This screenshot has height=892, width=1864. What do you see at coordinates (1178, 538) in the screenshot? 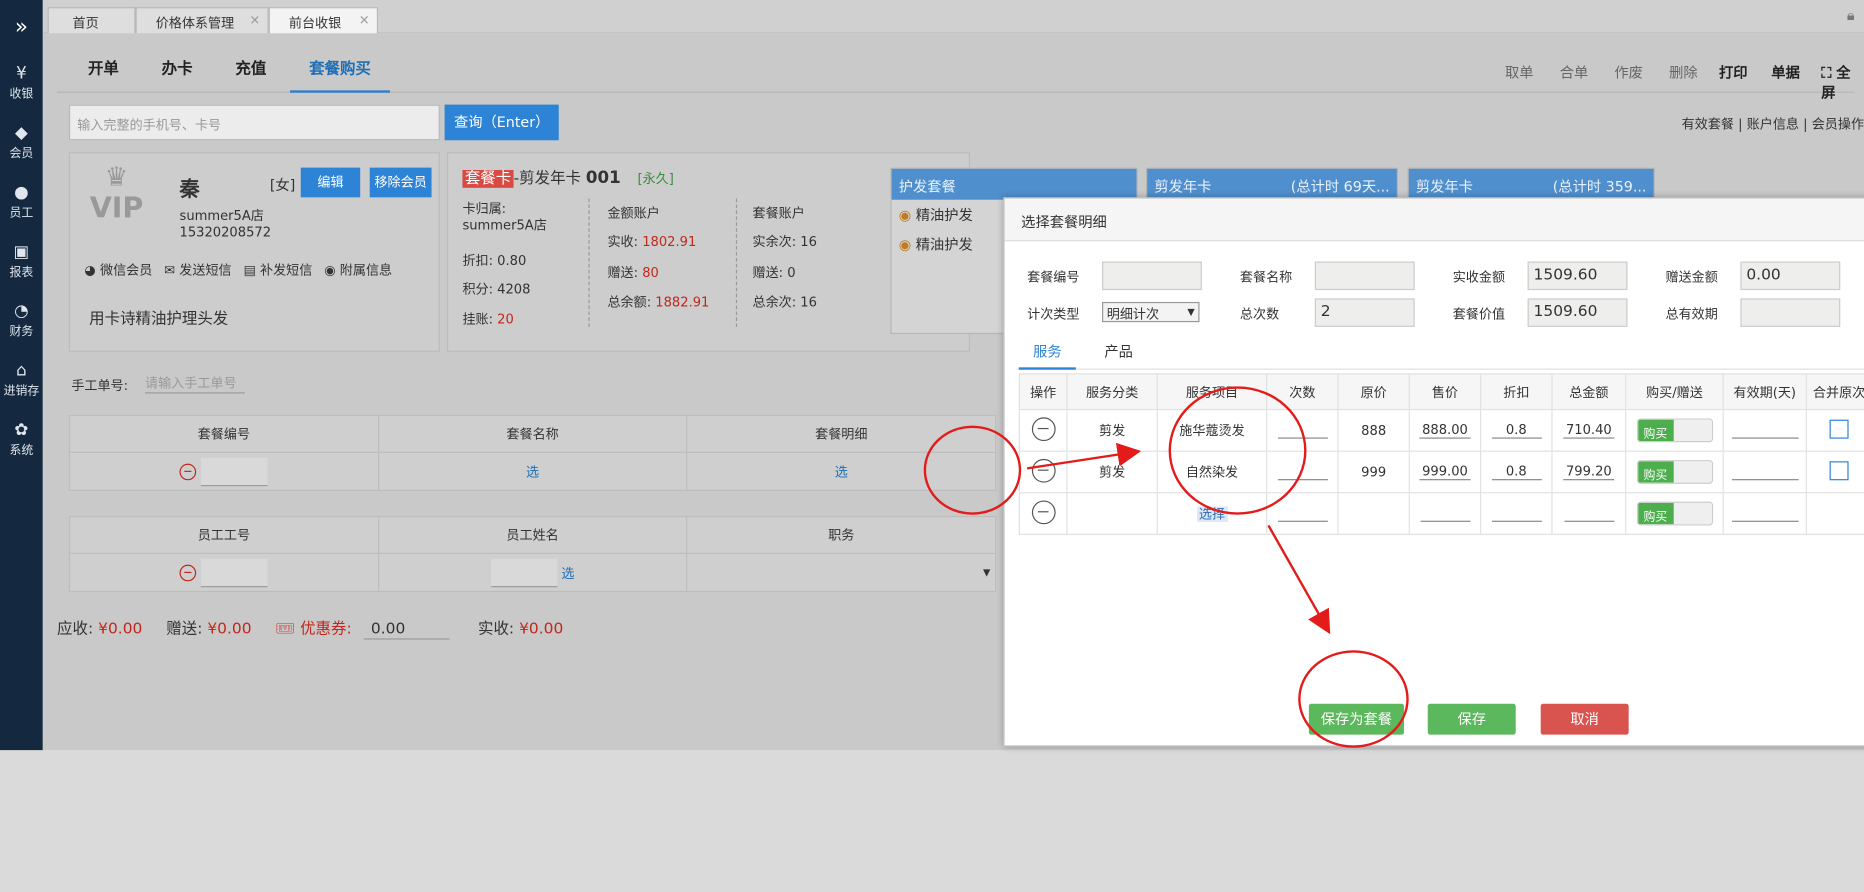
I see `annotation-arrows` at bounding box center [1178, 538].